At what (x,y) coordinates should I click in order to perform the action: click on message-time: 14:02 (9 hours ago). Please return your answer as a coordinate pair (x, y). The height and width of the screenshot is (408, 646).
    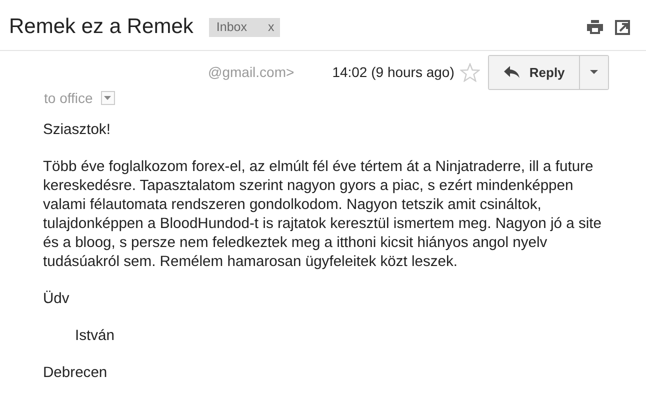
    Looking at the image, I should click on (393, 72).